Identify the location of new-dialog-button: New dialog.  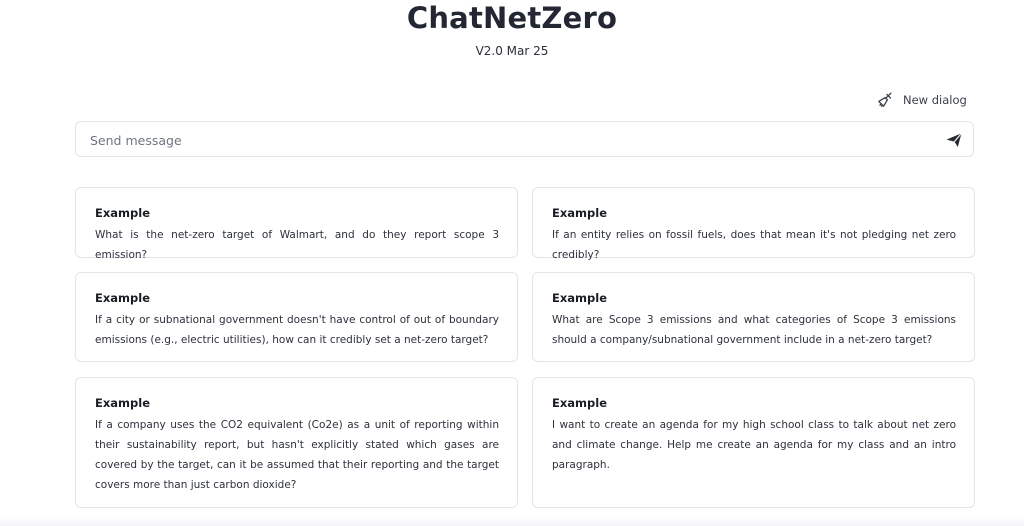
(921, 100).